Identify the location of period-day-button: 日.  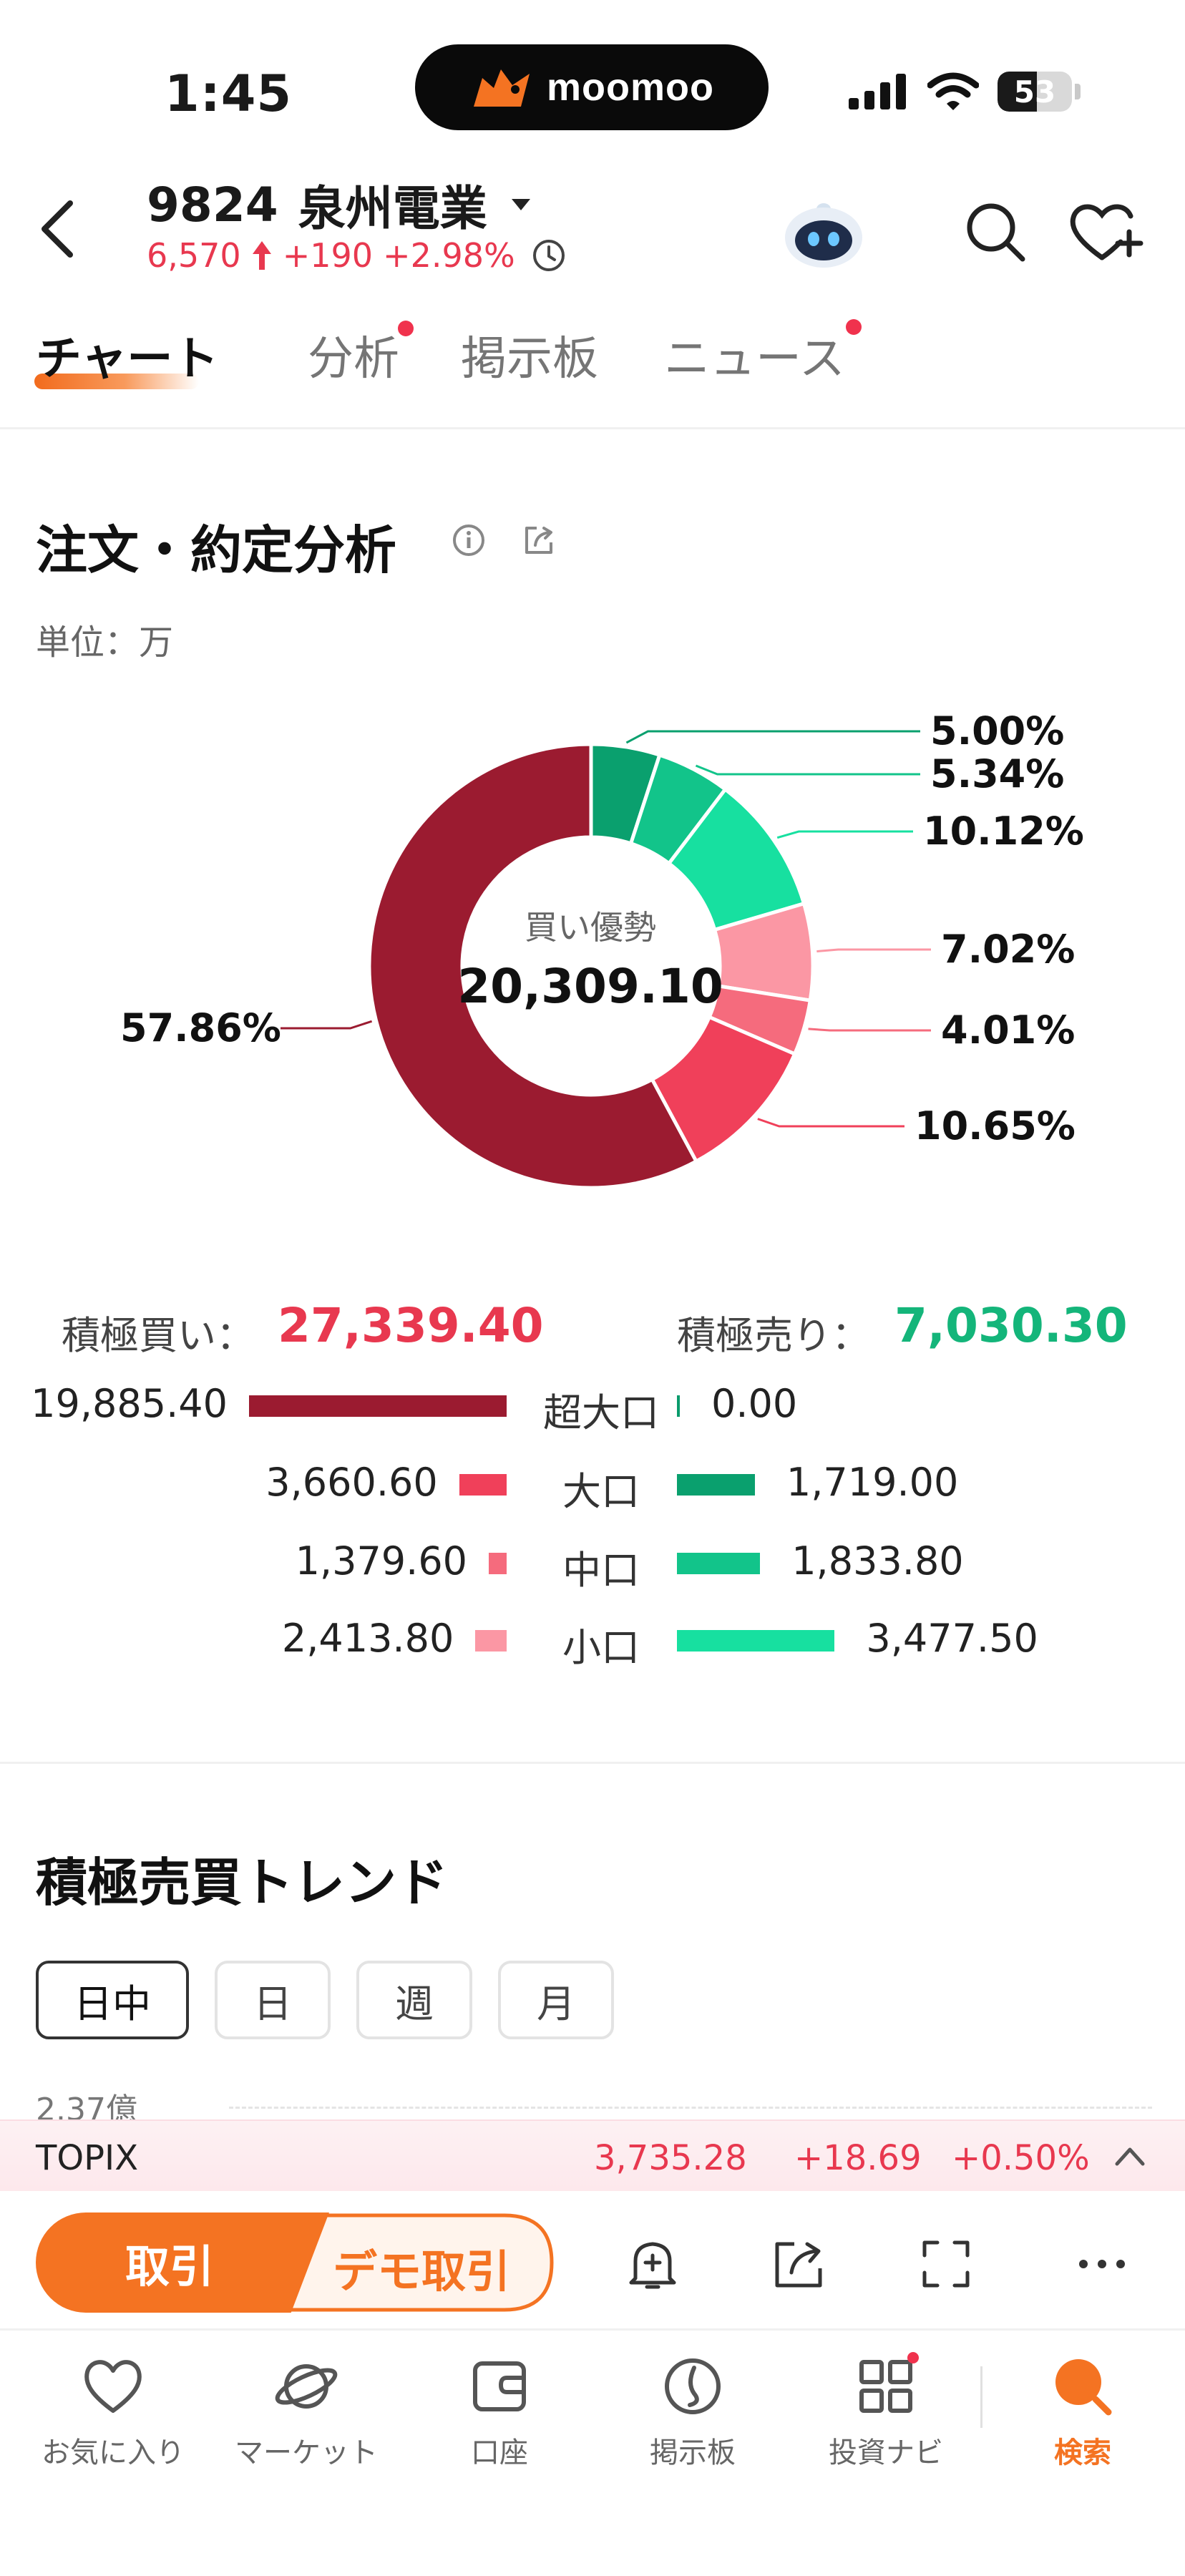
(273, 2000).